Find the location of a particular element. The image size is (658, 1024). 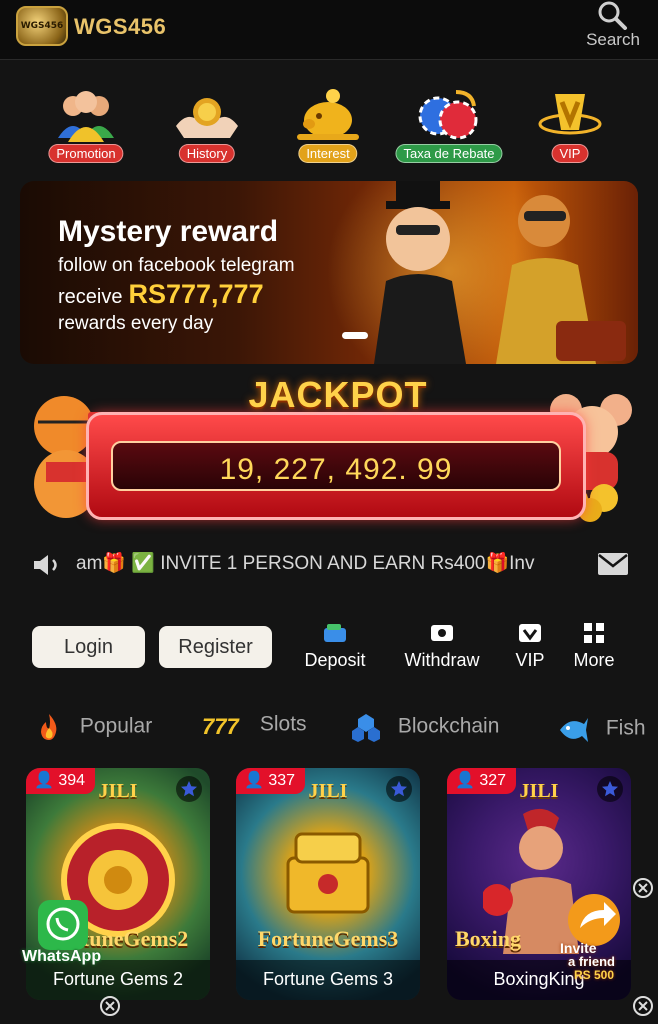

whatsapp-icon is located at coordinates (63, 925).